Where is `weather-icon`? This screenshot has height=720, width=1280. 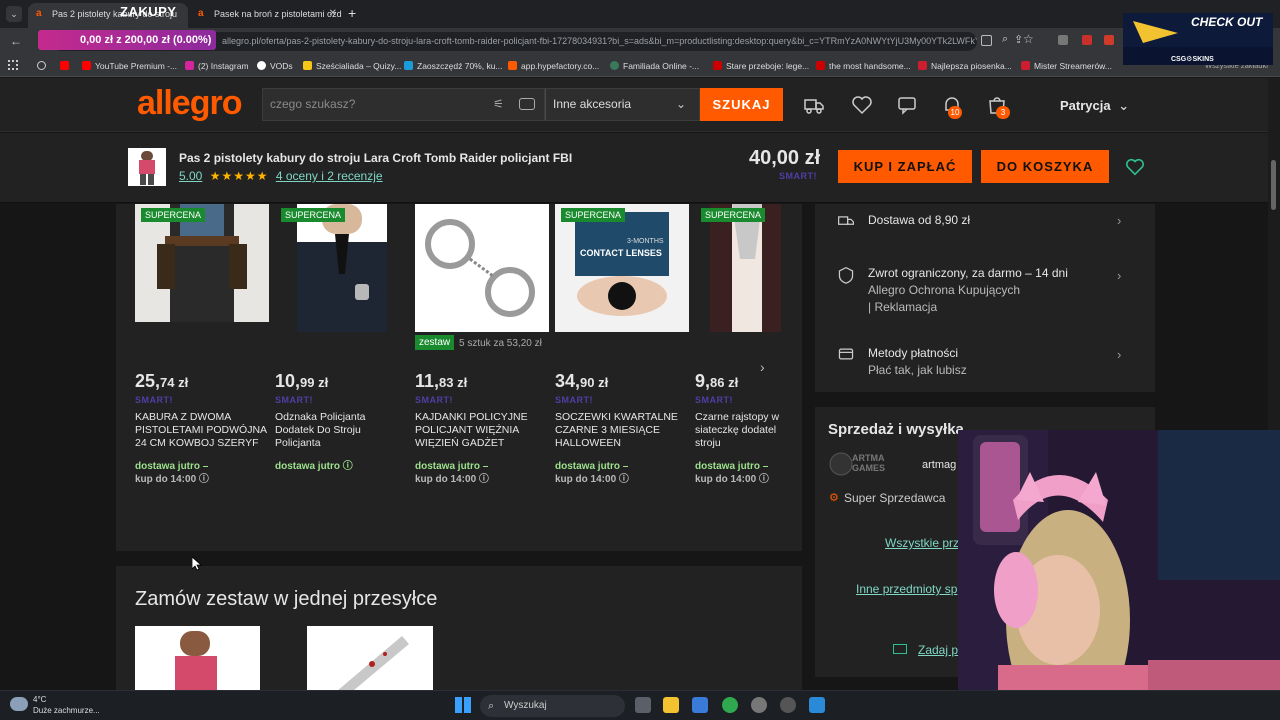
weather-icon is located at coordinates (19, 704).